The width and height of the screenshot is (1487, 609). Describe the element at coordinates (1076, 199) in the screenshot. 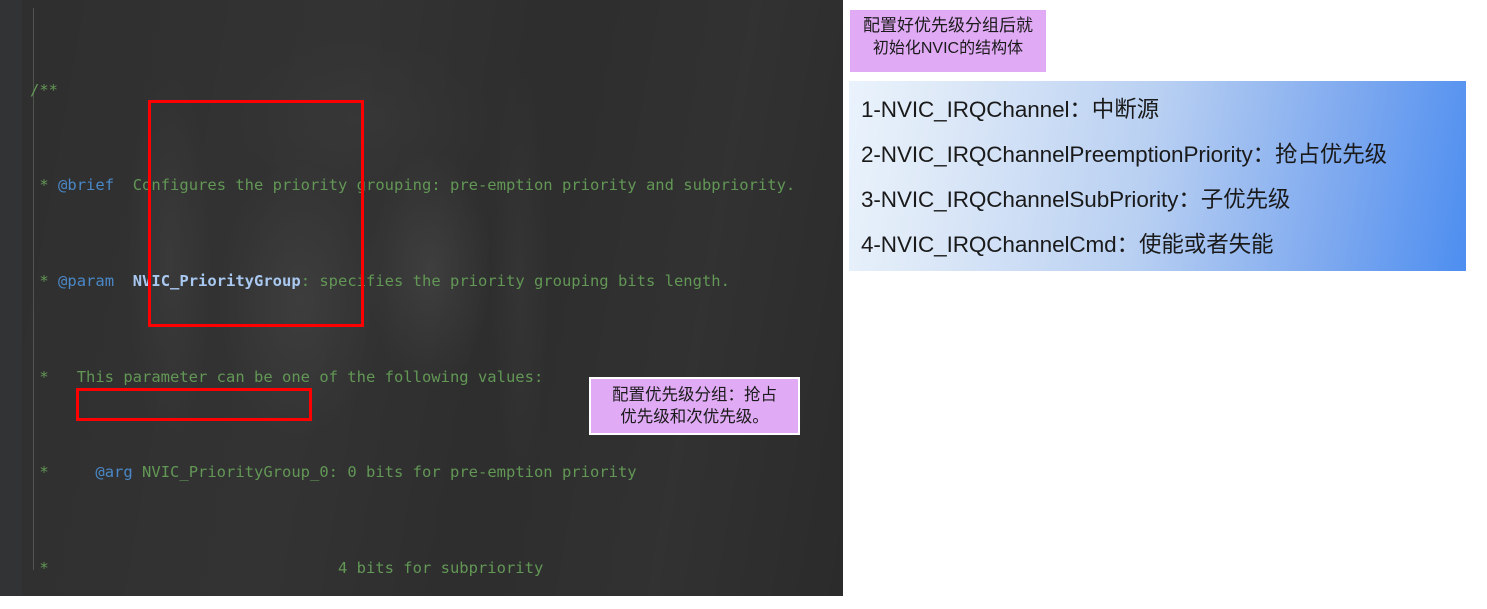

I see `nvic-member-item: 3-NVIC_IRQChannelSubPriority：子优先级` at that location.